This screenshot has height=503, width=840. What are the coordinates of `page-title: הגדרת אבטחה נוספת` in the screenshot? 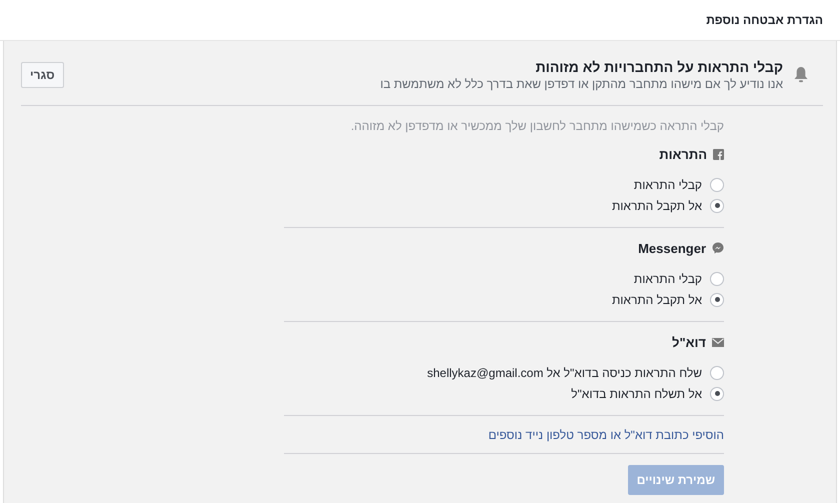 It's located at (764, 20).